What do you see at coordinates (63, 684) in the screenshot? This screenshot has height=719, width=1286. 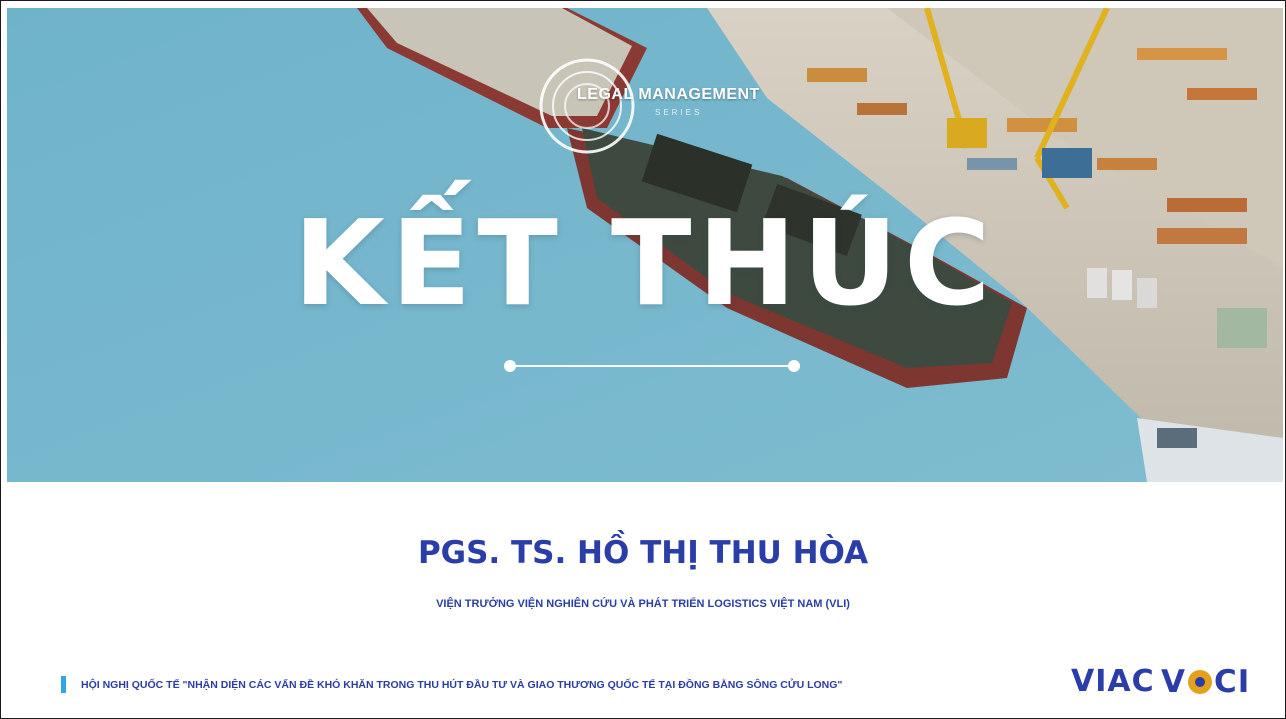 I see `footer-marker` at bounding box center [63, 684].